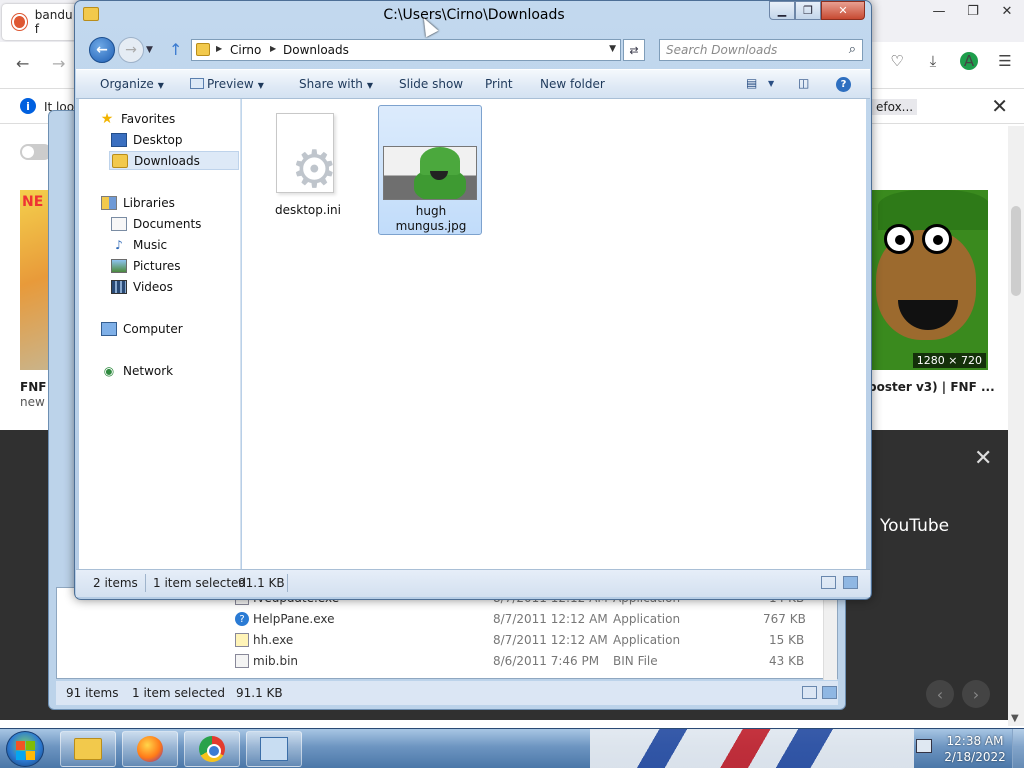  I want to click on source-label: YouTube, so click(914, 526).